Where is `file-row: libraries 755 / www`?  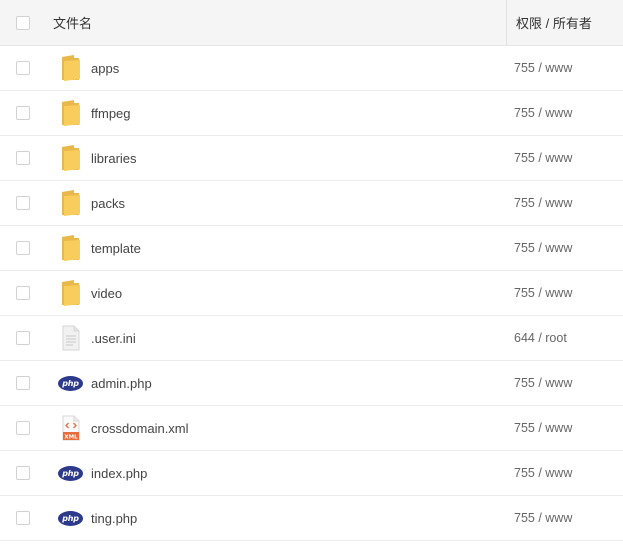
file-row: libraries 755 / www is located at coordinates (311, 158).